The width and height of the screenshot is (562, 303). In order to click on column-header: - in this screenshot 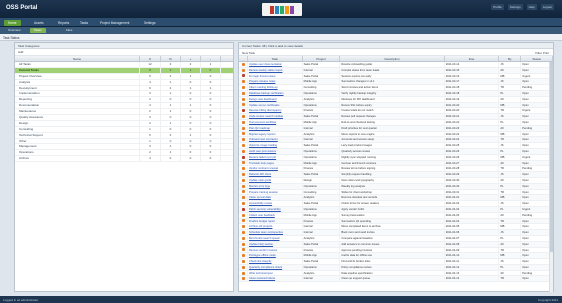, I will do `click(211, 58)`.